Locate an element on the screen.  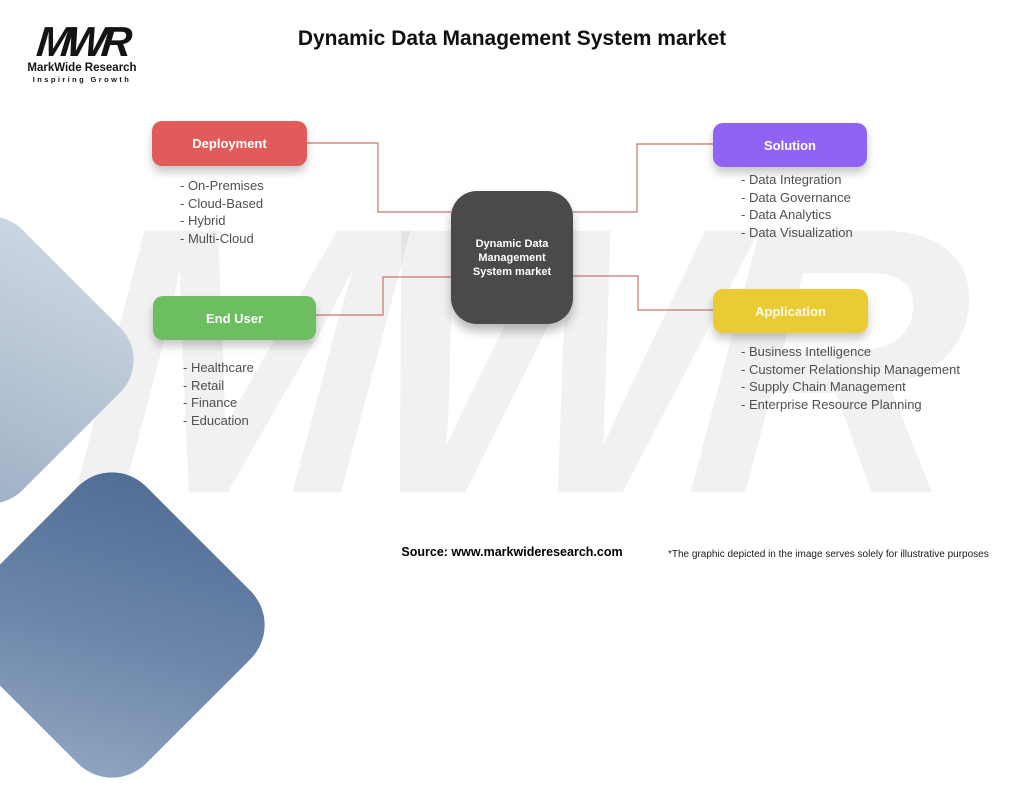
logo-tagline: Inspiring Growth is located at coordinates (82, 79).